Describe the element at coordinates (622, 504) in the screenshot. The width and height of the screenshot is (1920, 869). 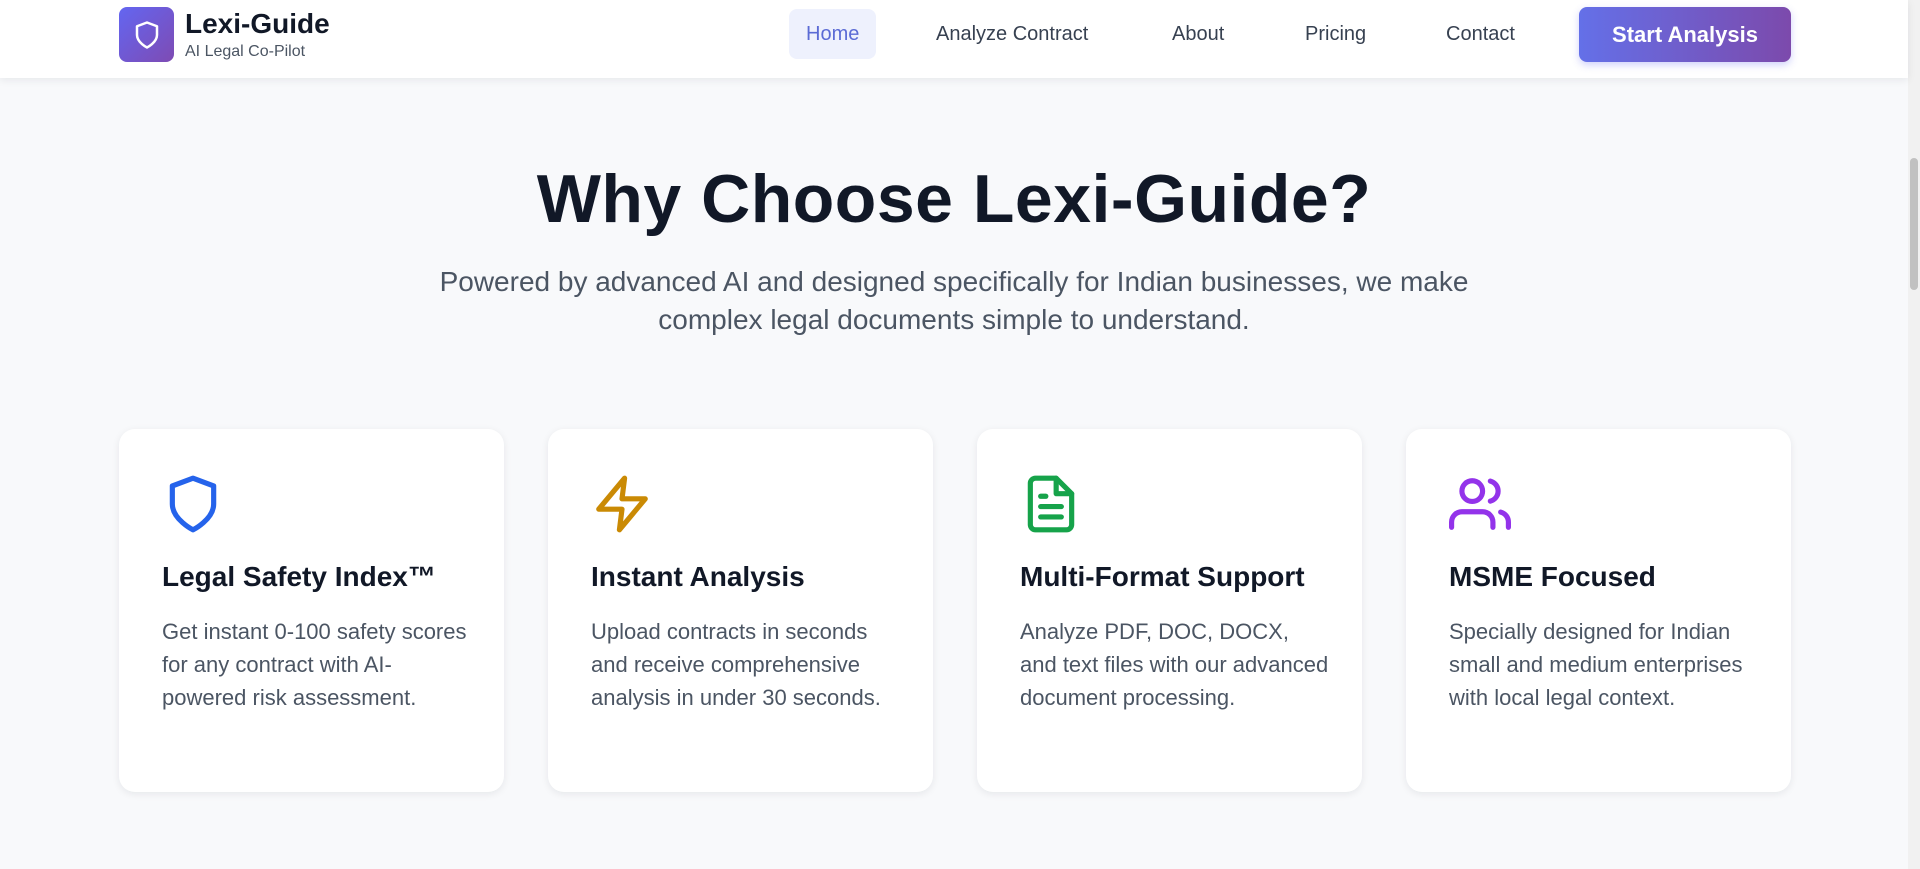
I see `lightning-icon` at that location.